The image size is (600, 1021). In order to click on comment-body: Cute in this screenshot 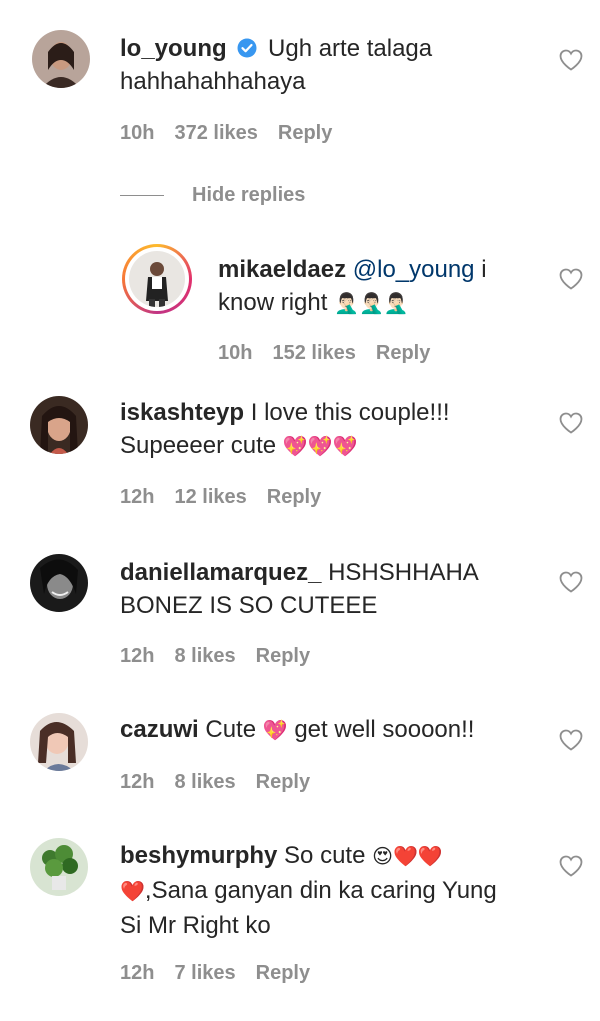, I will do `click(231, 729)`.